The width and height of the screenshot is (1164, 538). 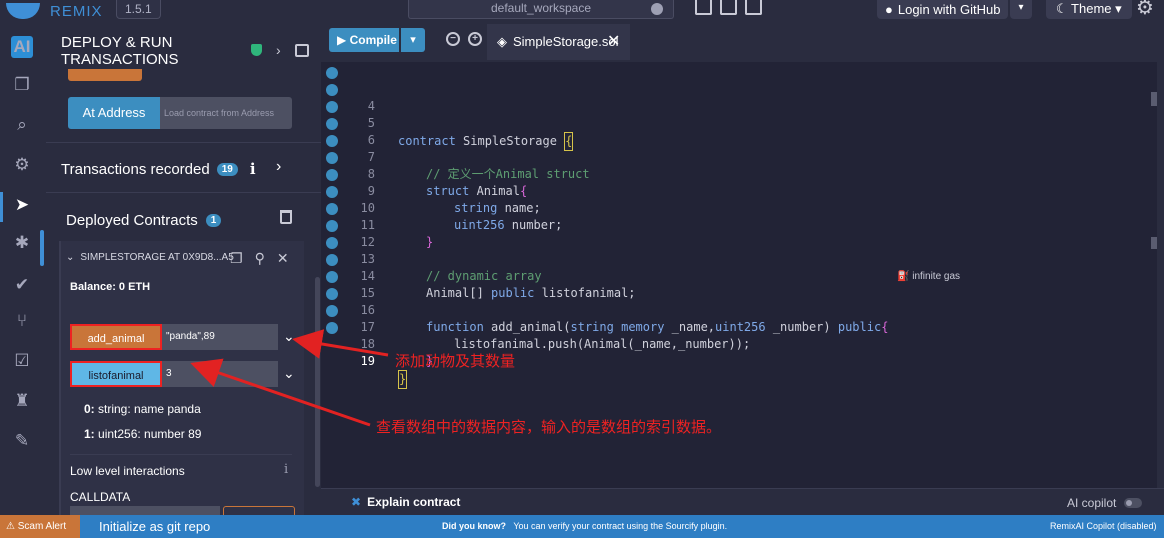 What do you see at coordinates (42, 248) in the screenshot?
I see `icon-panel-scroll` at bounding box center [42, 248].